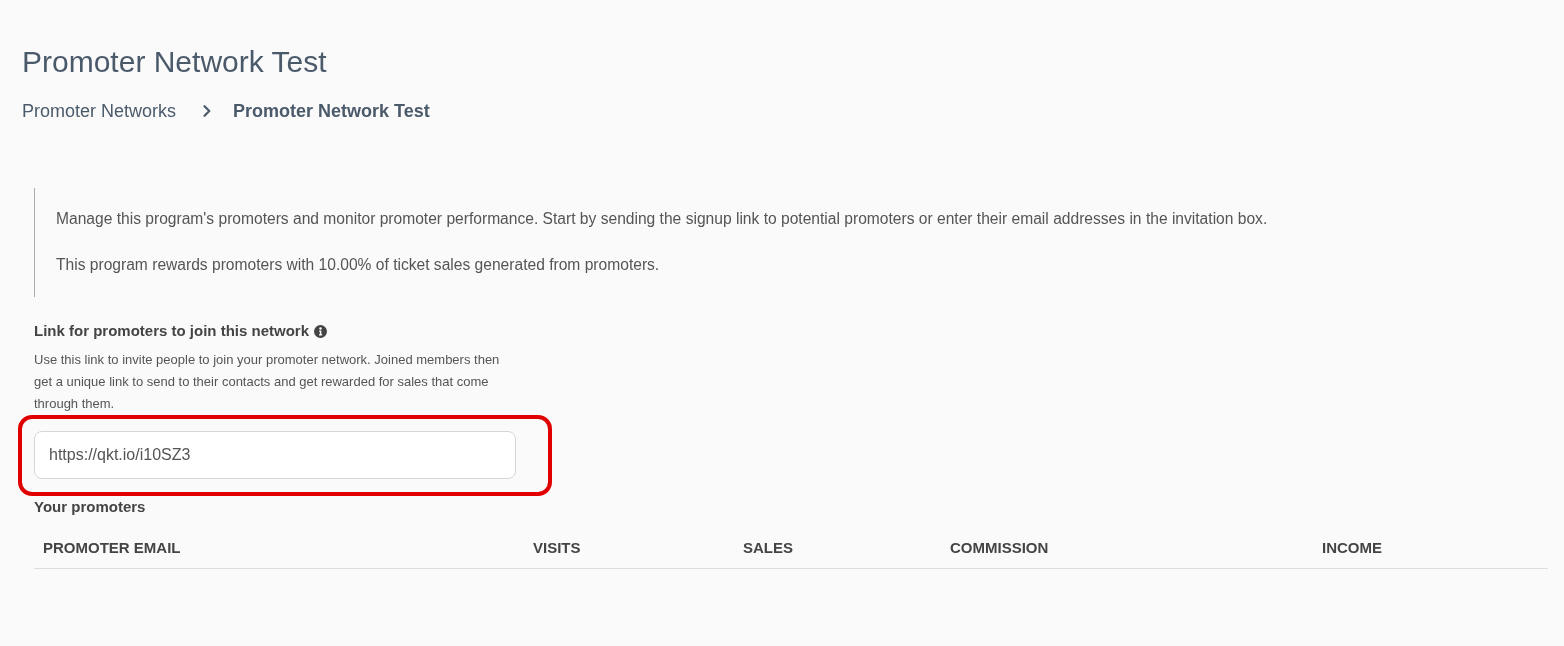  I want to click on column-header: SALES, so click(767, 548).